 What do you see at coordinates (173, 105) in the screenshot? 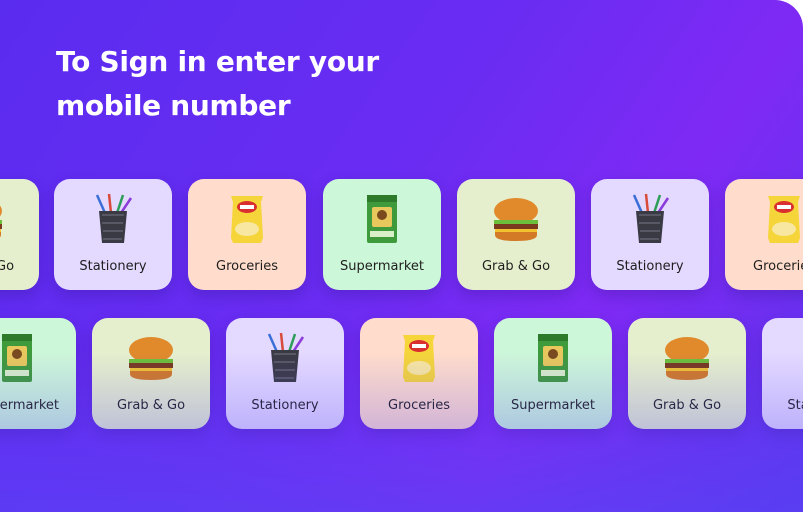
I see `title-line-2: mobile number` at bounding box center [173, 105].